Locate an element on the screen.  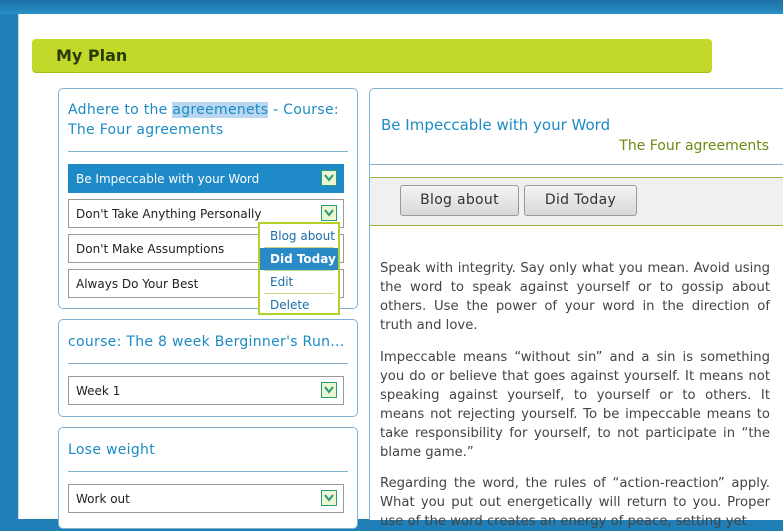
list-item-label: Always Do Your Best is located at coordinates (137, 284).